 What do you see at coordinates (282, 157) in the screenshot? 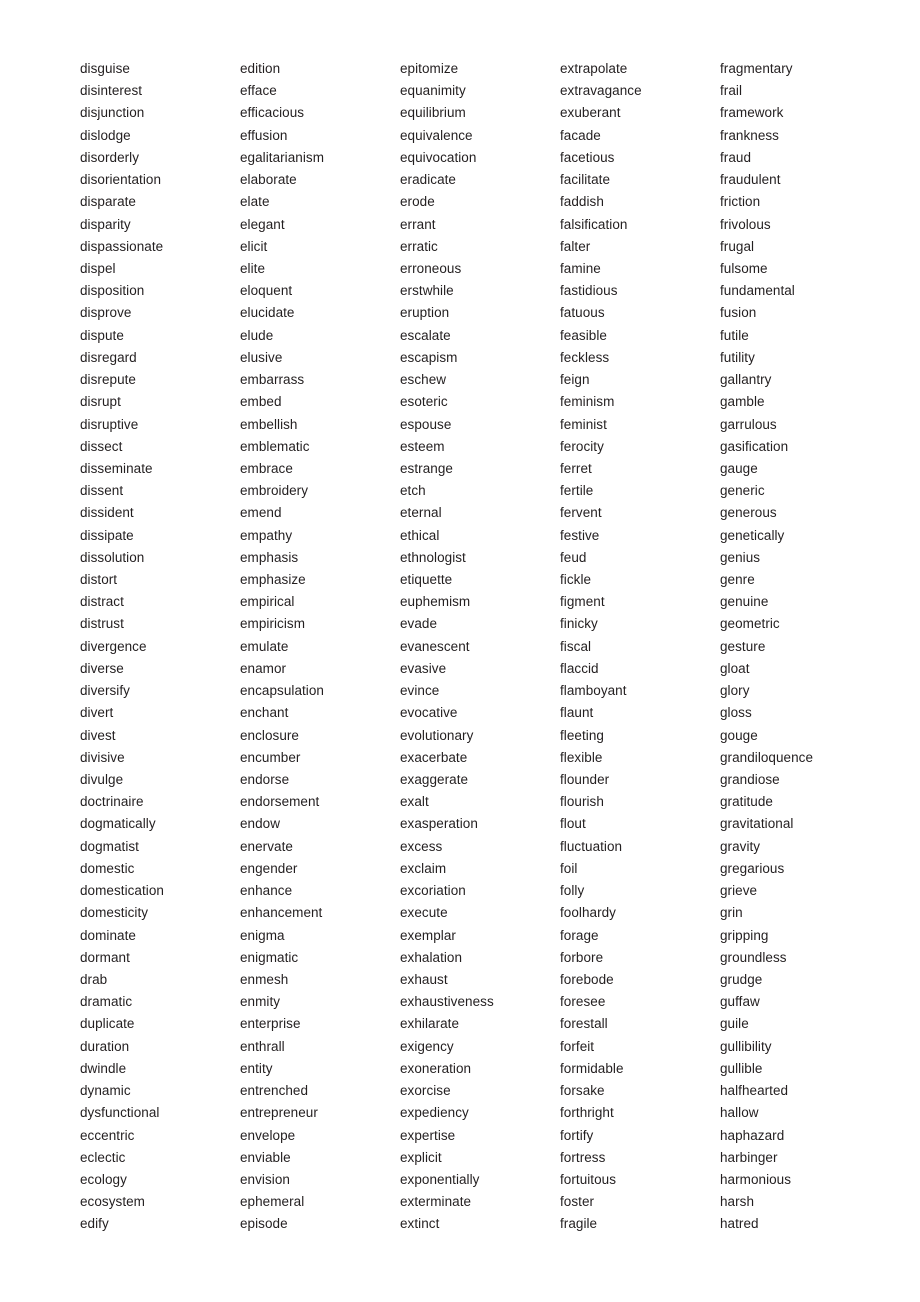
I see `word-item: egalitarianism` at bounding box center [282, 157].